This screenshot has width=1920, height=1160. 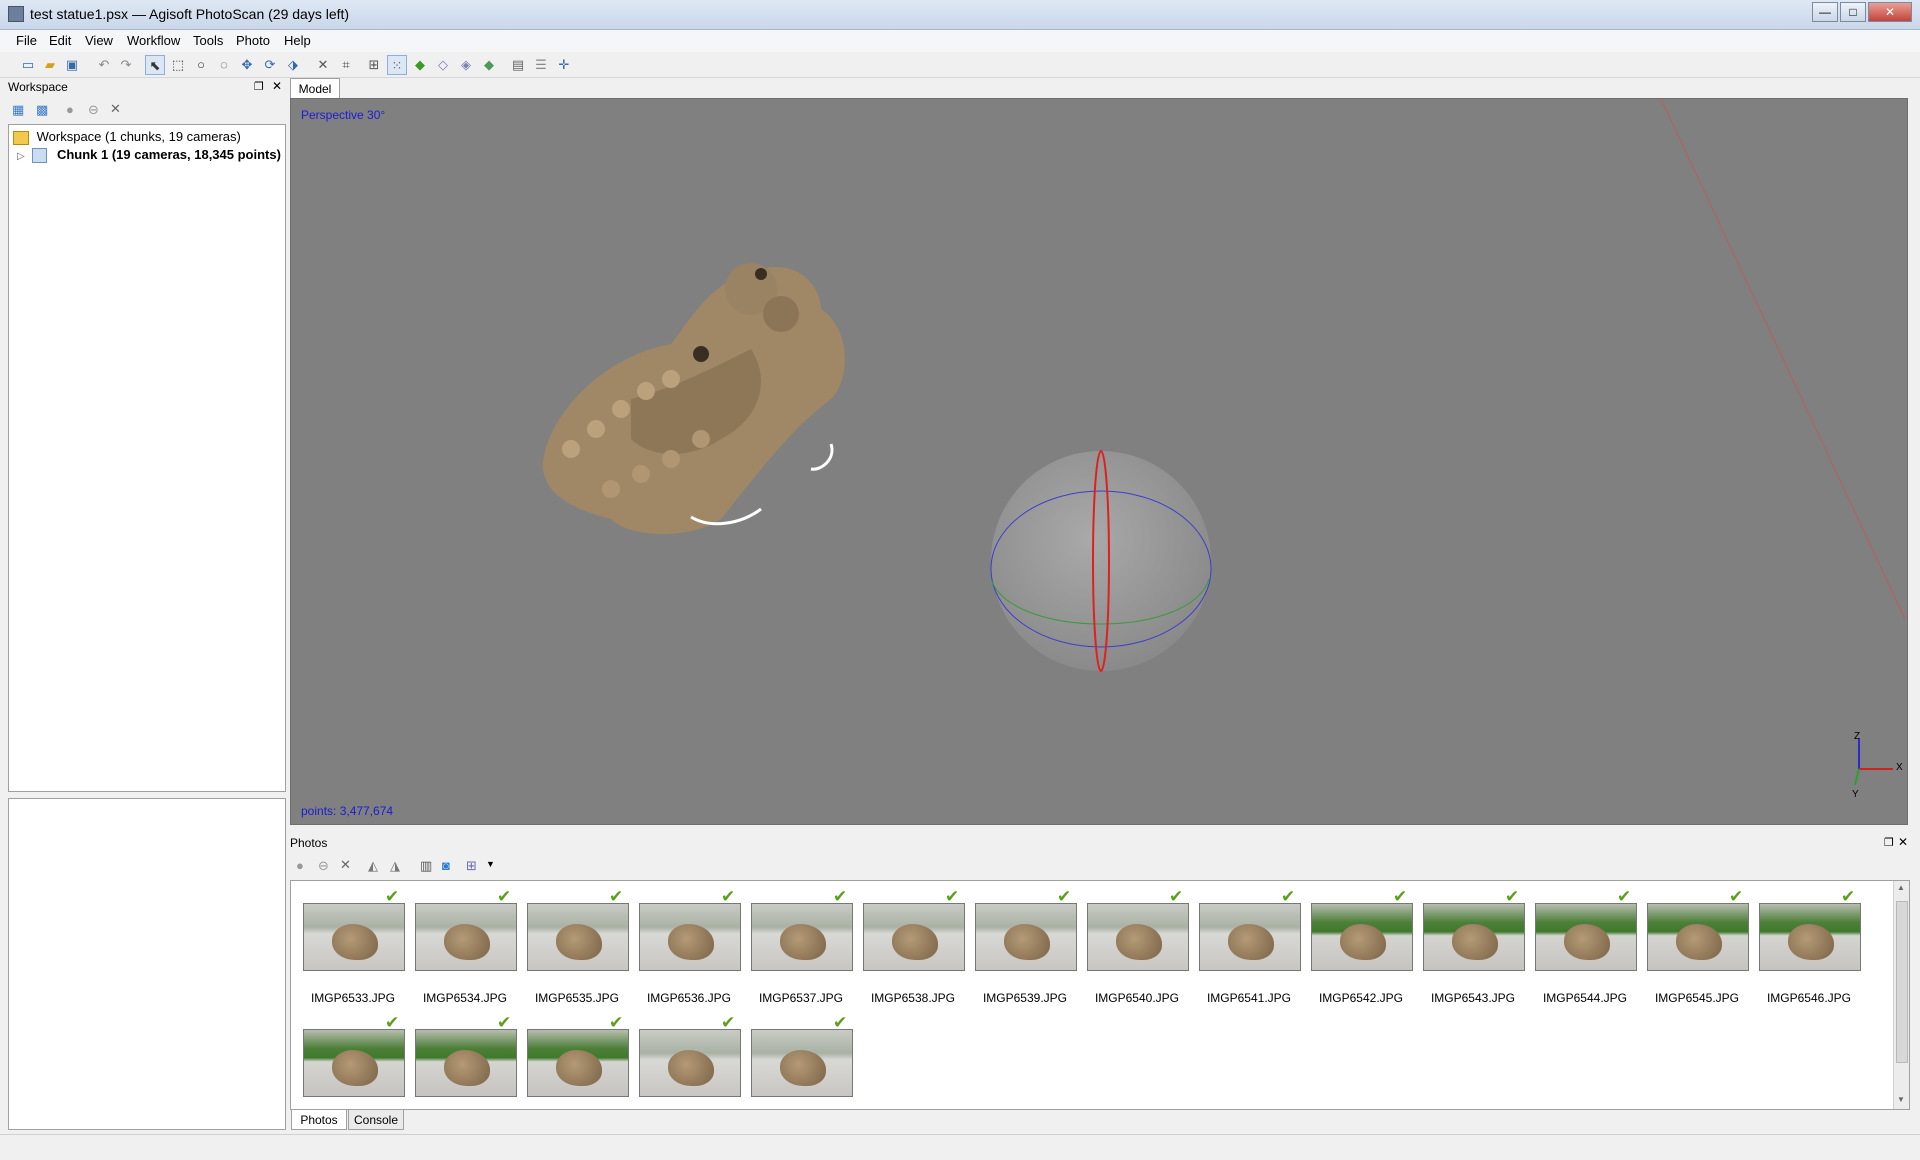 What do you see at coordinates (373, 866) in the screenshot?
I see `rotate-left-icon: ◭` at bounding box center [373, 866].